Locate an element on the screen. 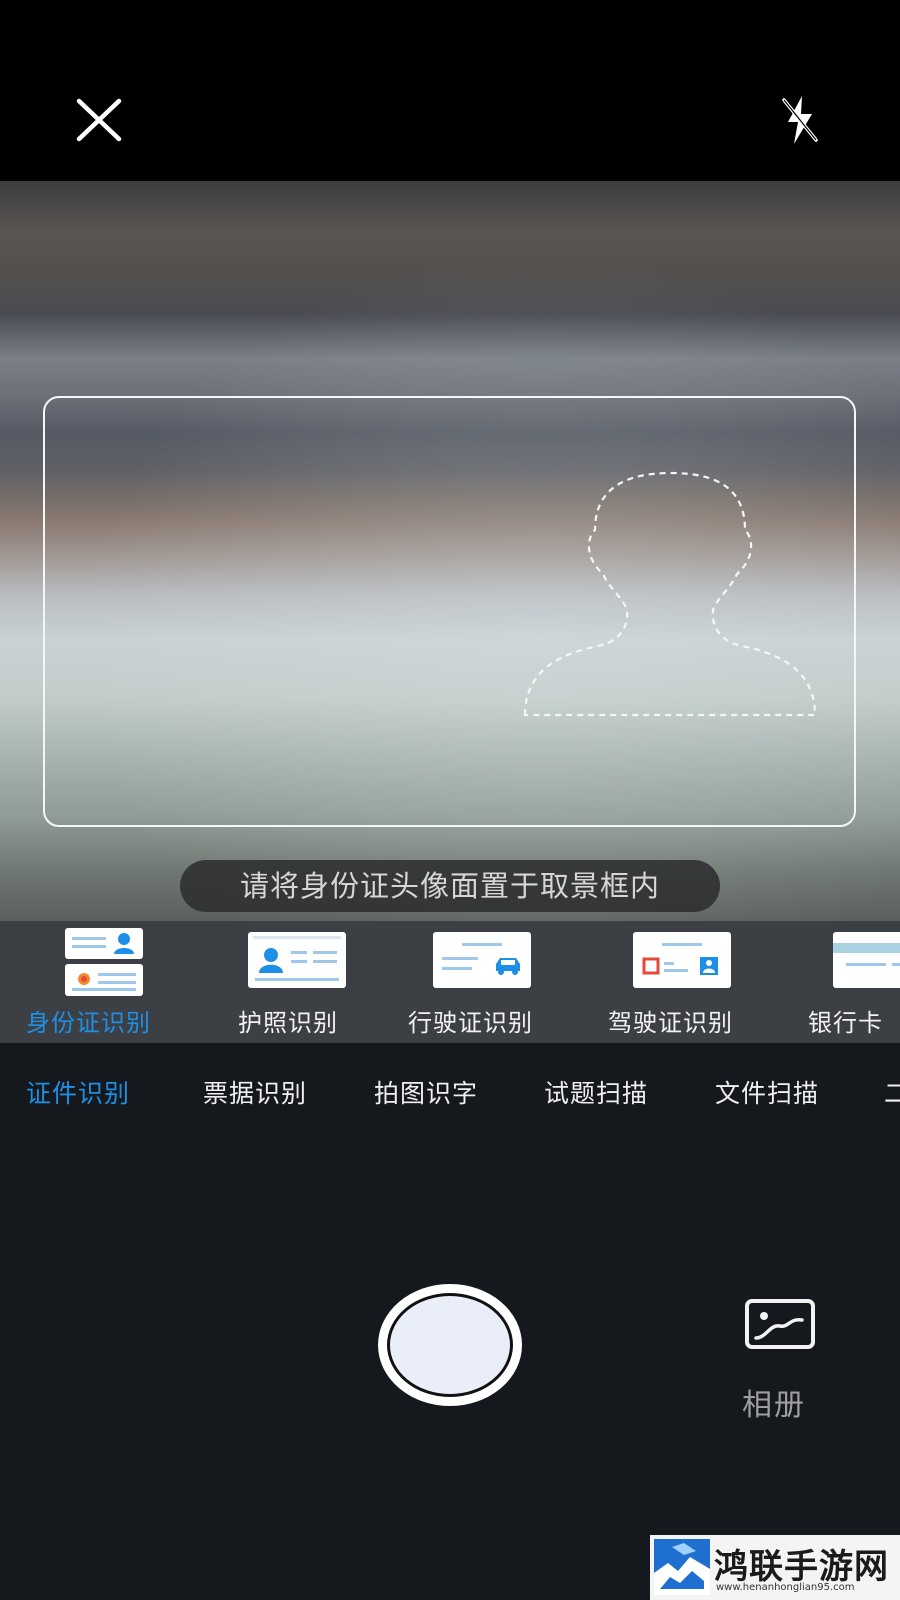 The image size is (900, 1600). driver-license-icon is located at coordinates (682, 960).